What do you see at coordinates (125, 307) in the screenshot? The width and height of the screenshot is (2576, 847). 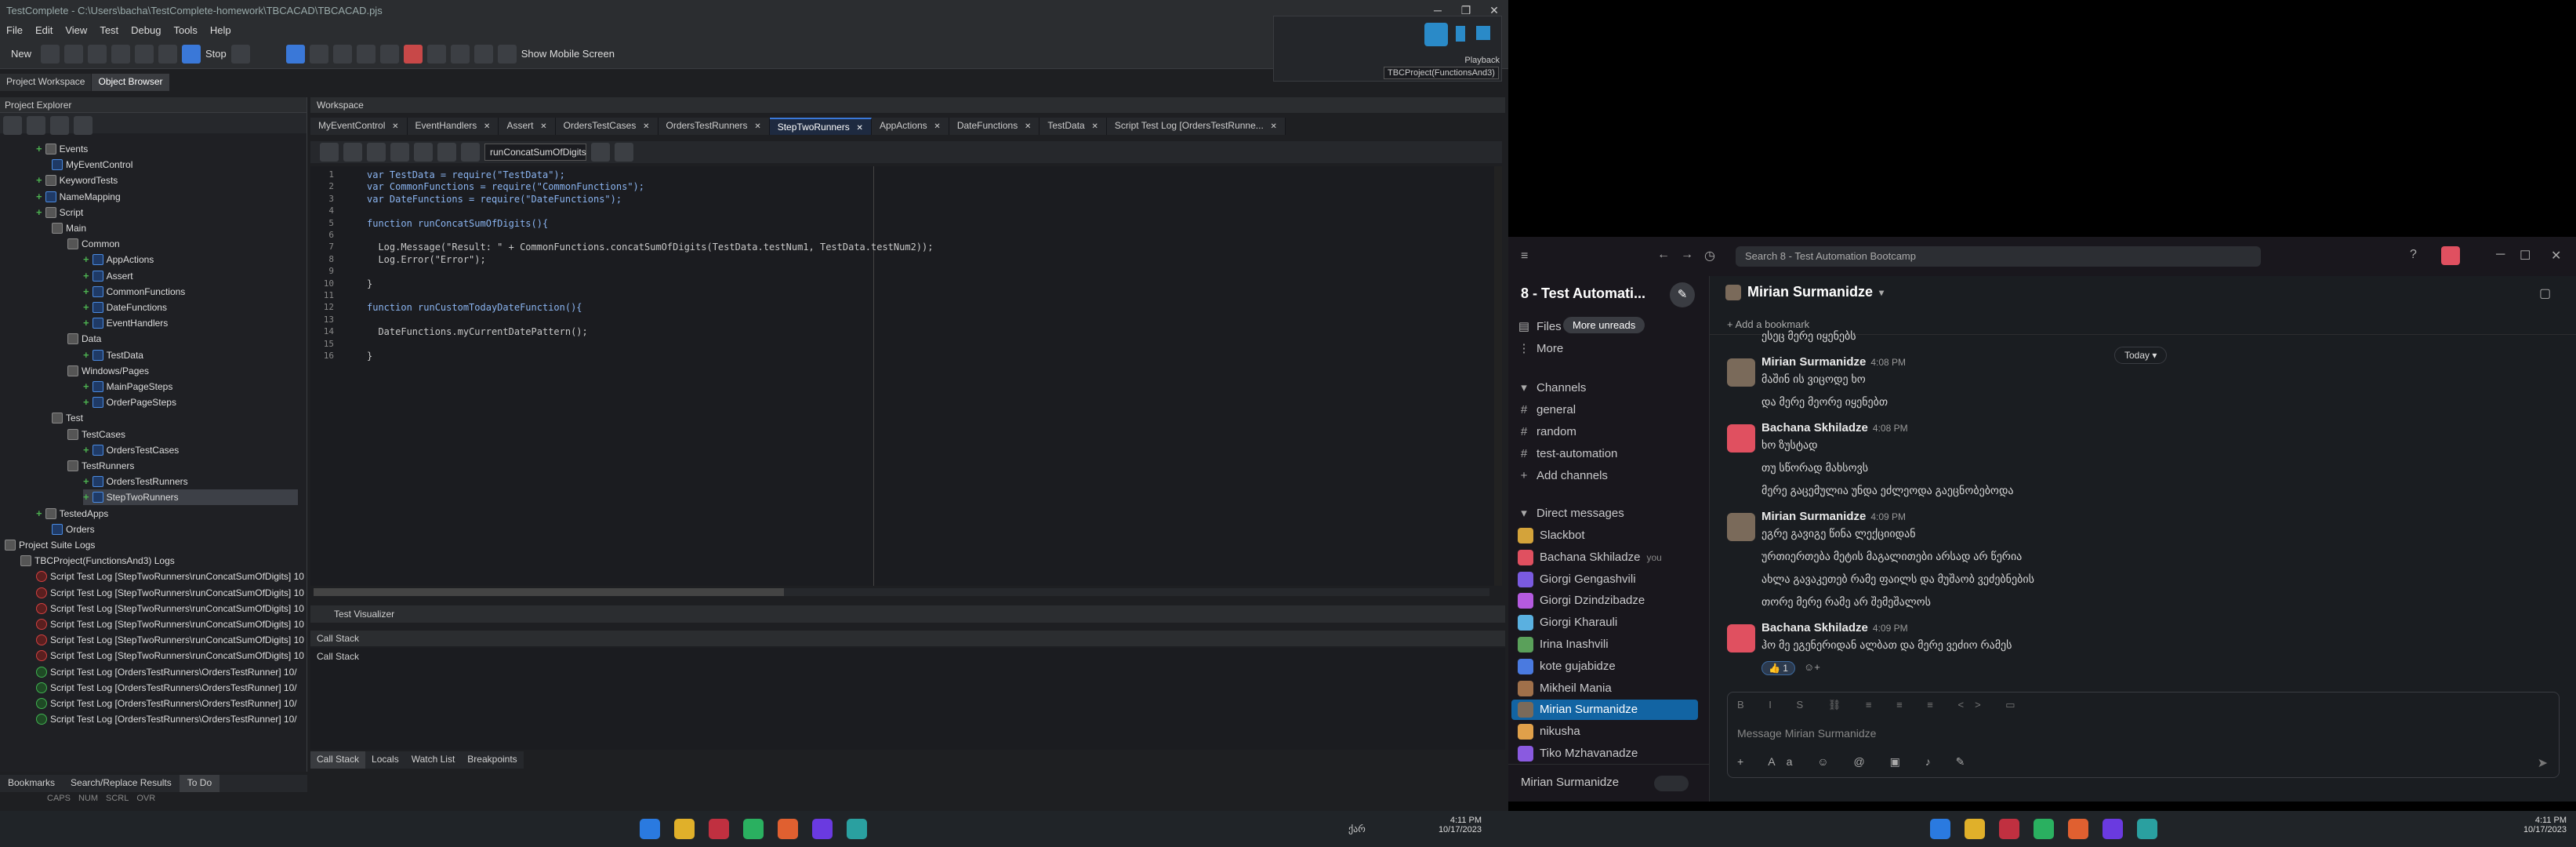 I see `tree-node: + DateFunctions` at bounding box center [125, 307].